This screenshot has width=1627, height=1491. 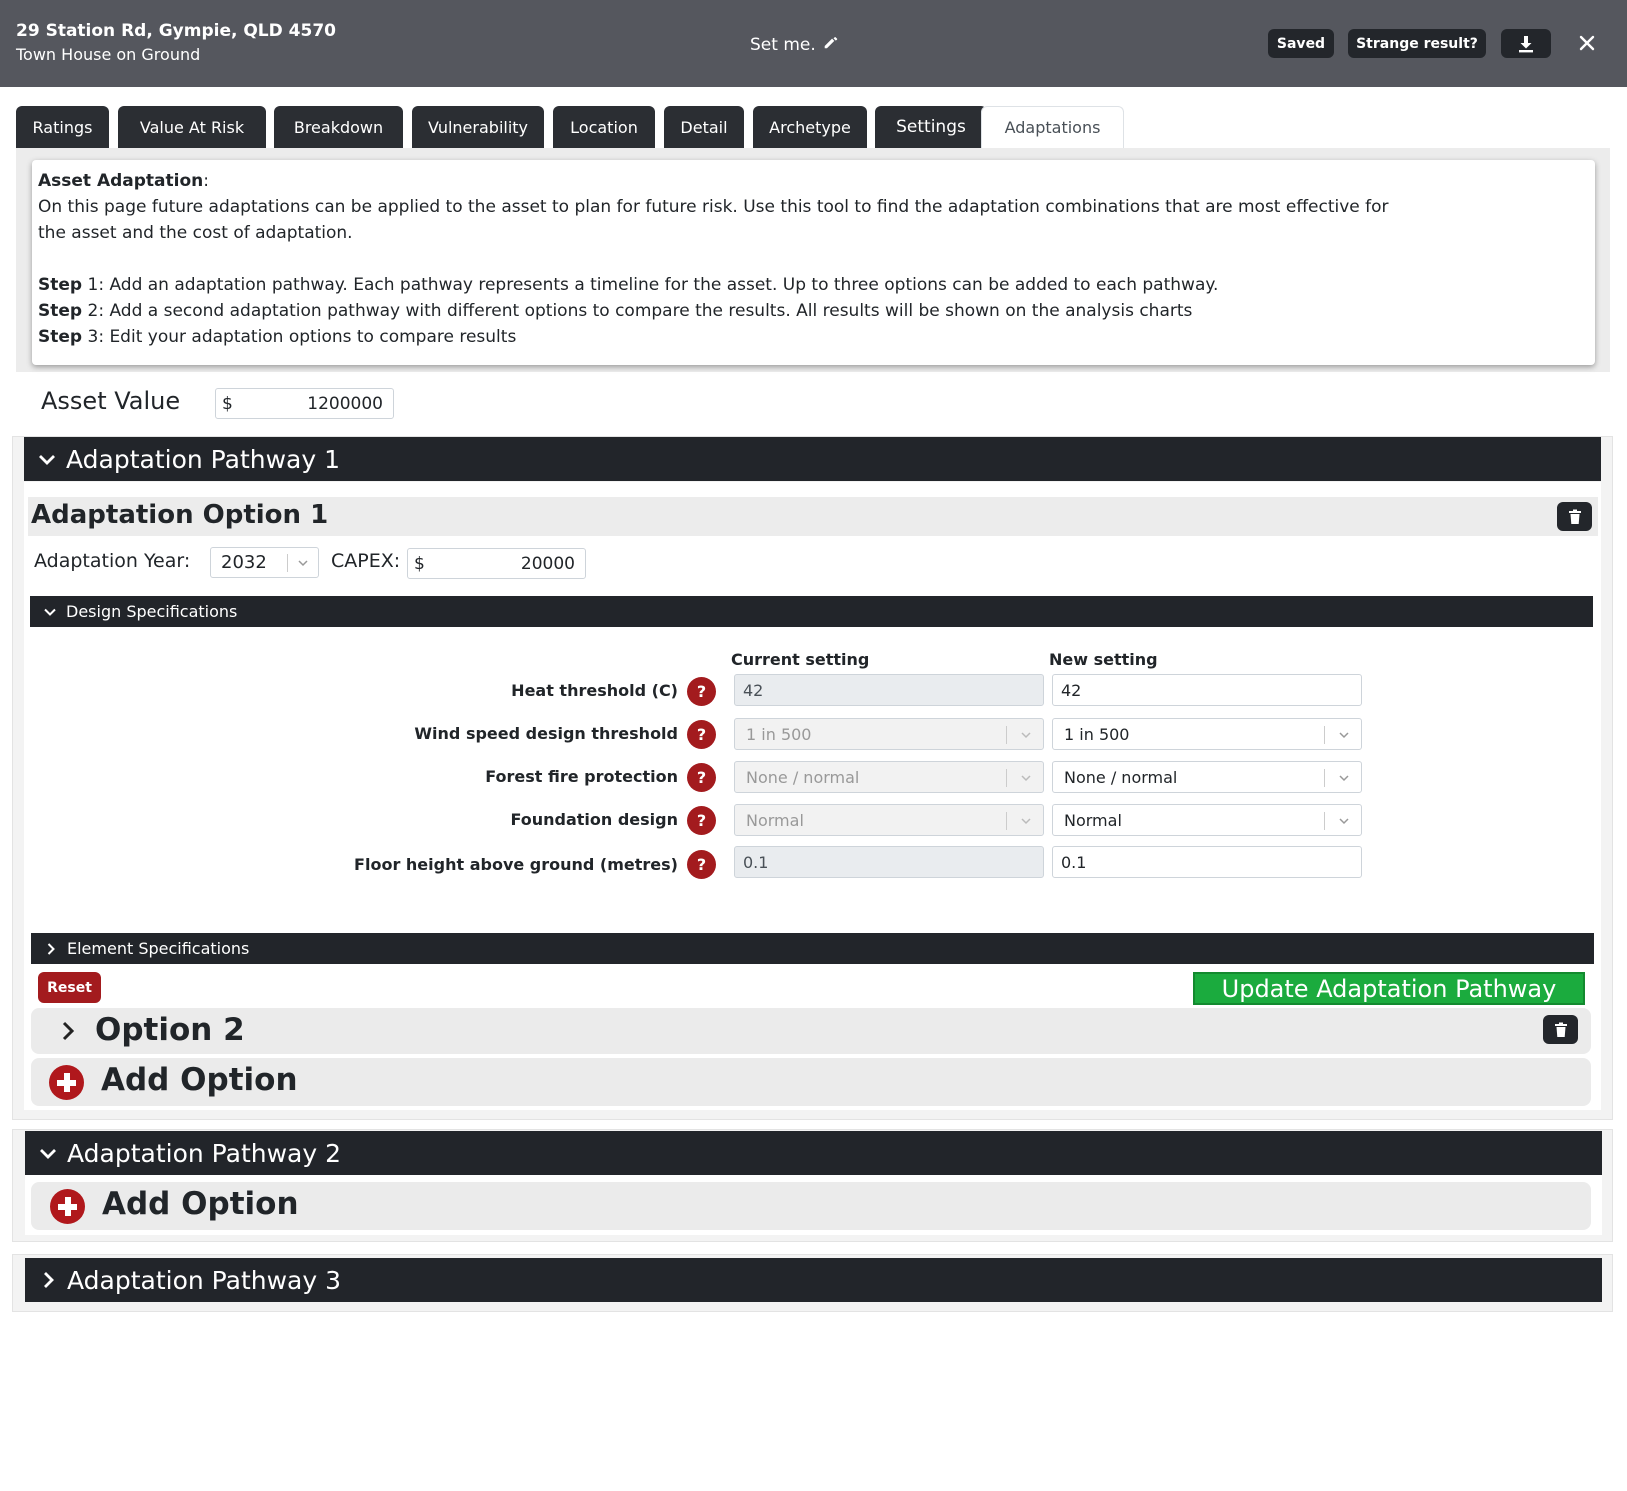 What do you see at coordinates (581, 776) in the screenshot?
I see `forest-fire-label: Forest fire protection` at bounding box center [581, 776].